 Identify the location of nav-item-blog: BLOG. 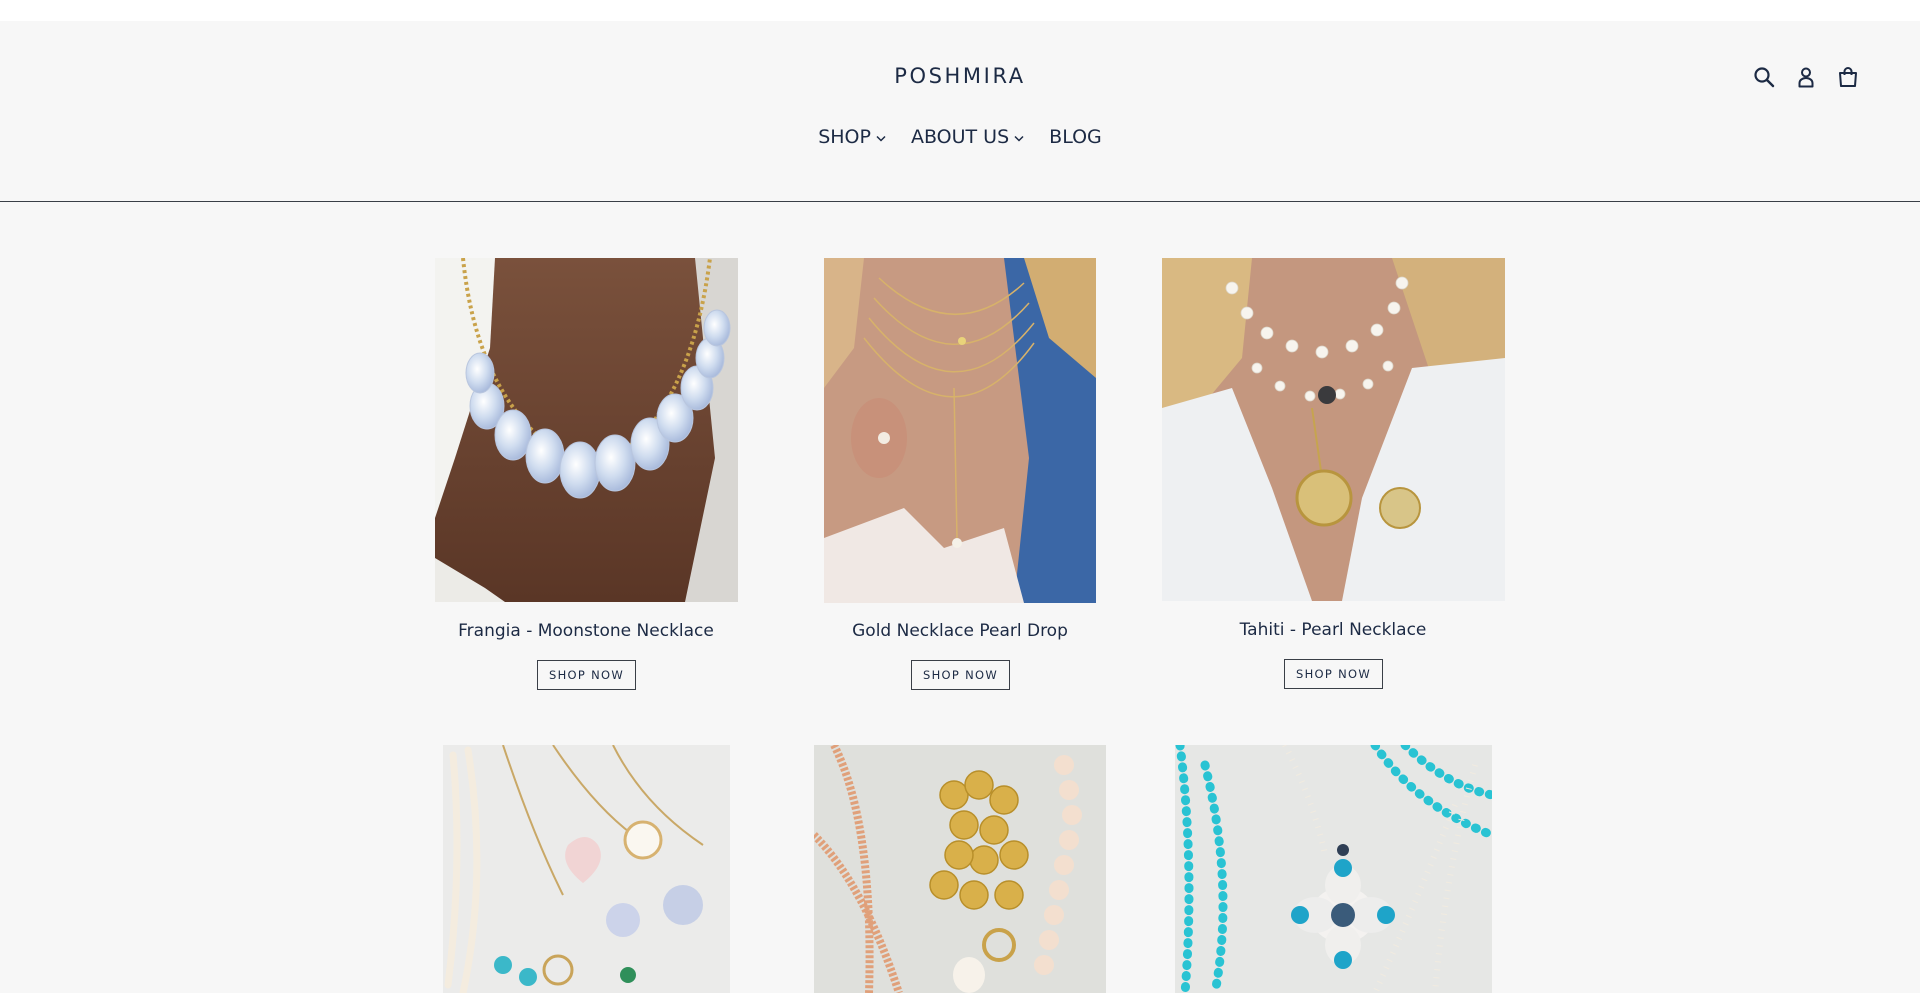
(1075, 137).